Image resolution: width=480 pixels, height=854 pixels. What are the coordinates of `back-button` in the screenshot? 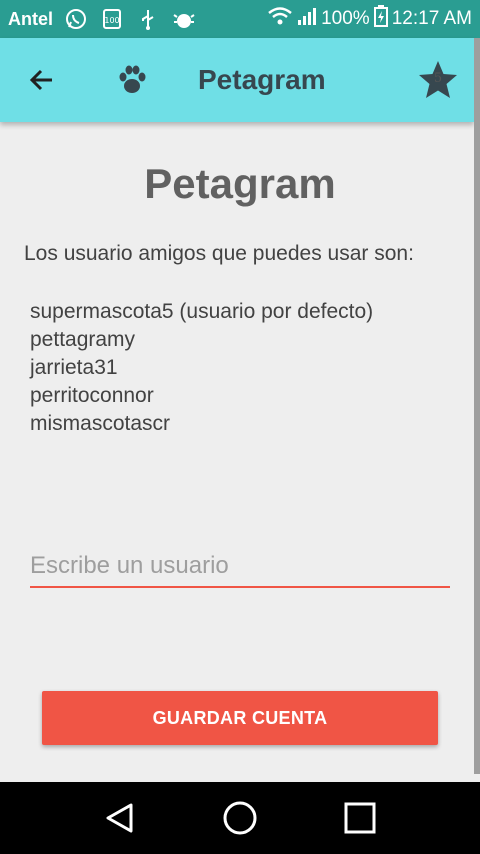 It's located at (42, 80).